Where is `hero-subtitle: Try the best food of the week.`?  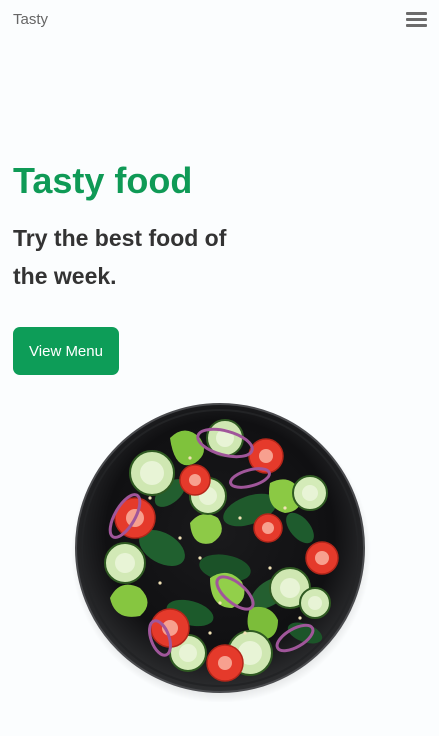
hero-subtitle: Try the best food of the week. is located at coordinates (120, 257).